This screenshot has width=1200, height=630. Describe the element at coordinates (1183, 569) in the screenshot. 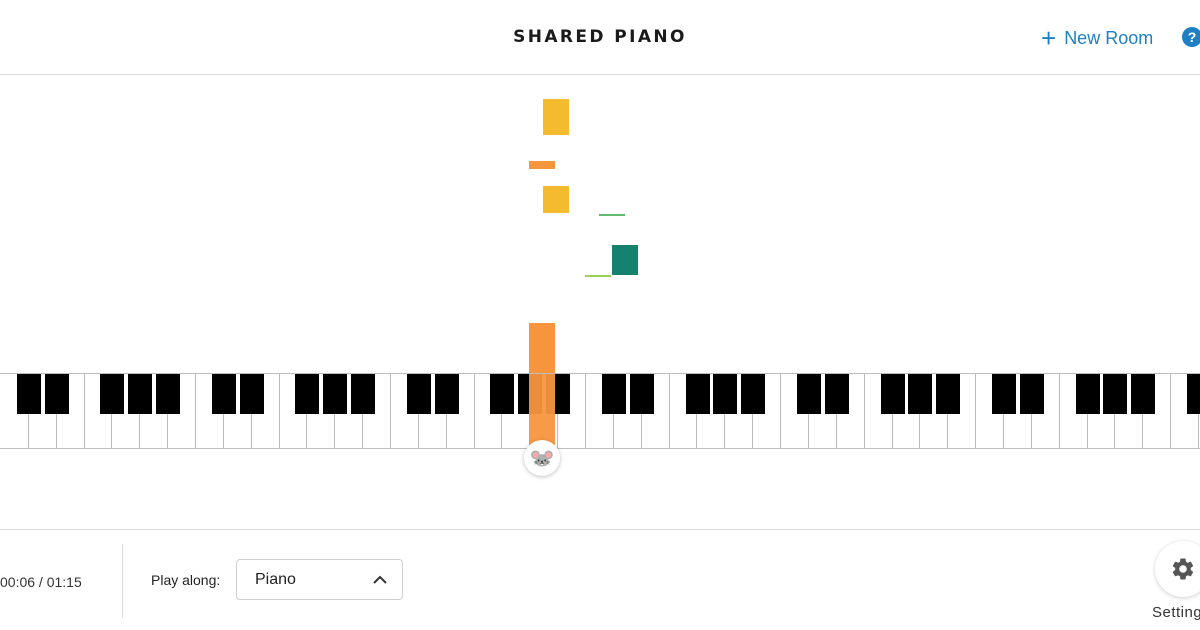

I see `gear-icon` at that location.